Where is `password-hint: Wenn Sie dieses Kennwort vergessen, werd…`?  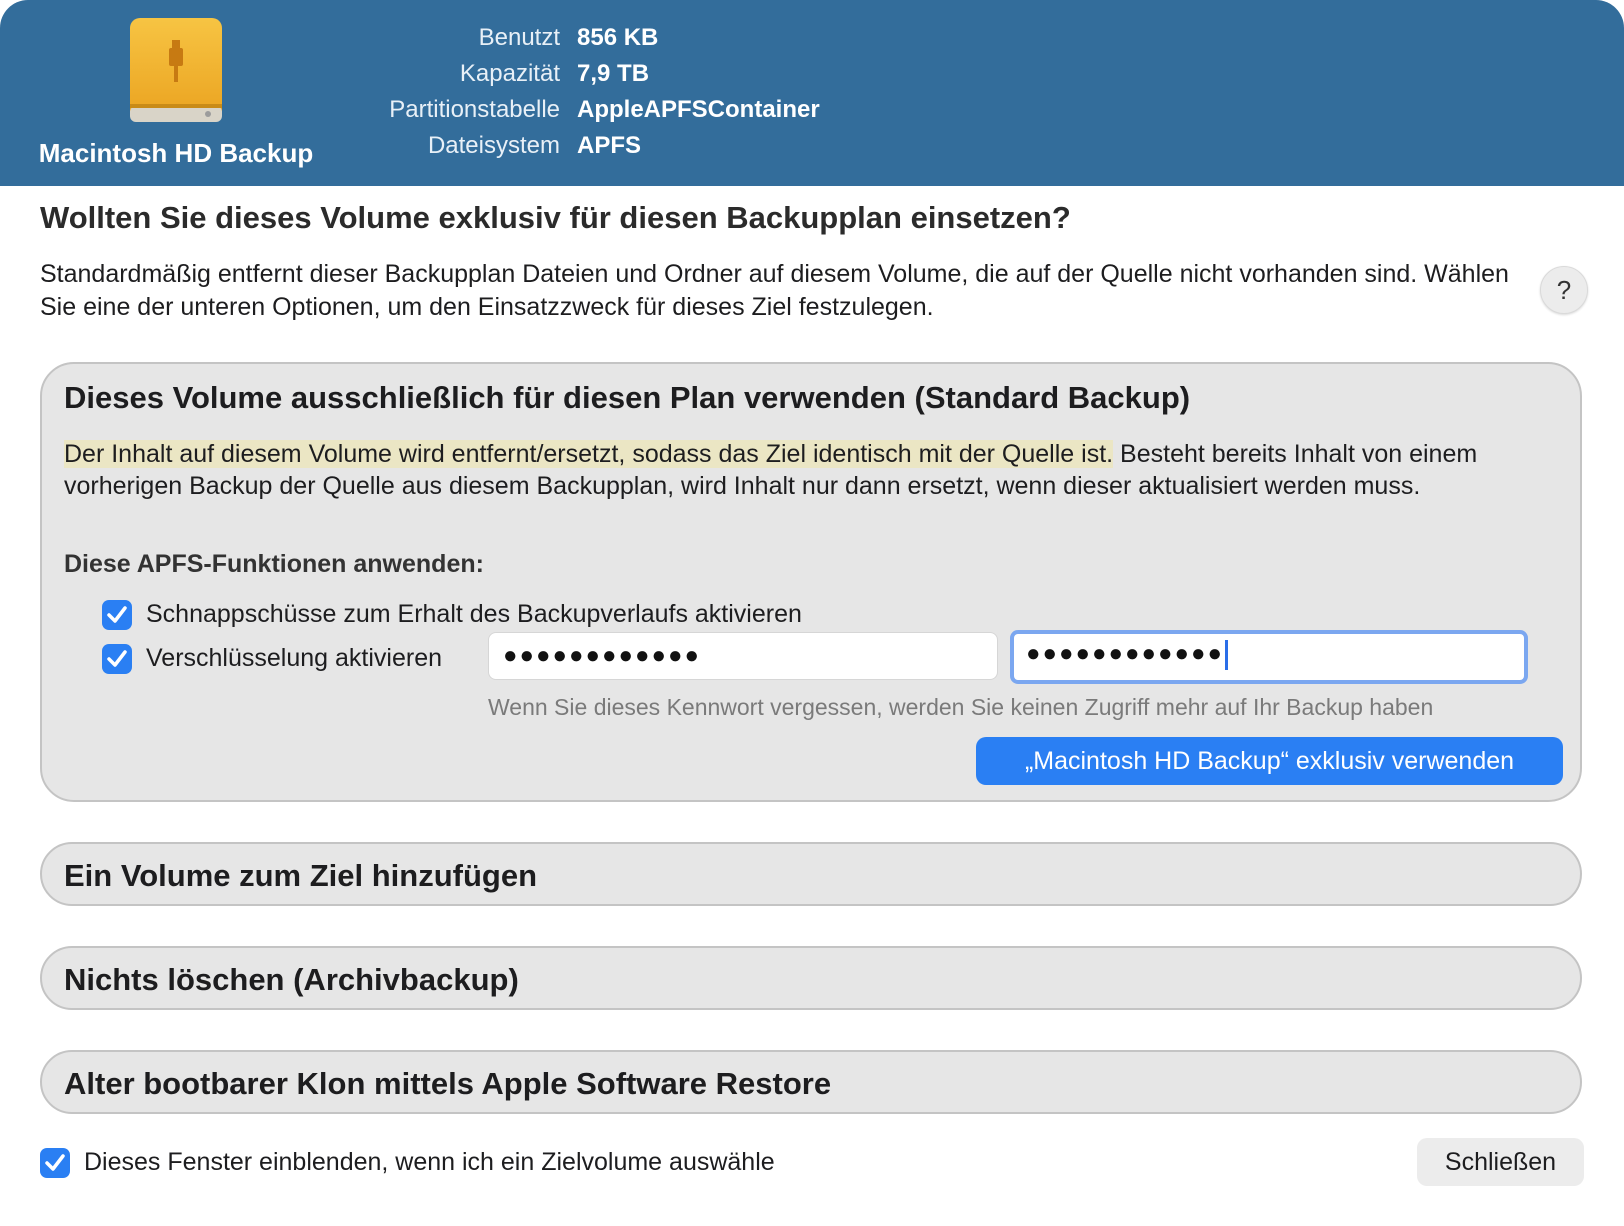 password-hint: Wenn Sie dieses Kennwort vergessen, werd… is located at coordinates (961, 707).